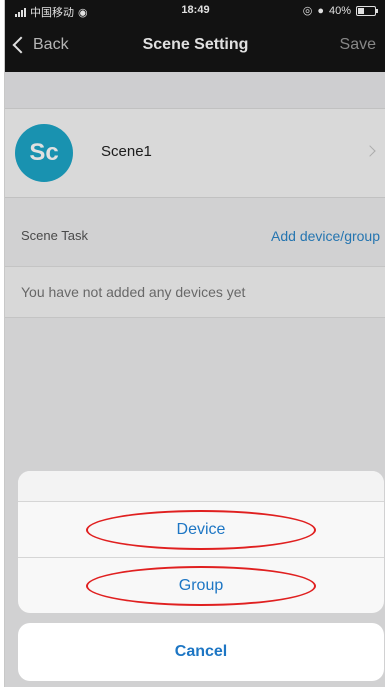  I want to click on action-sheet-header, so click(201, 486).